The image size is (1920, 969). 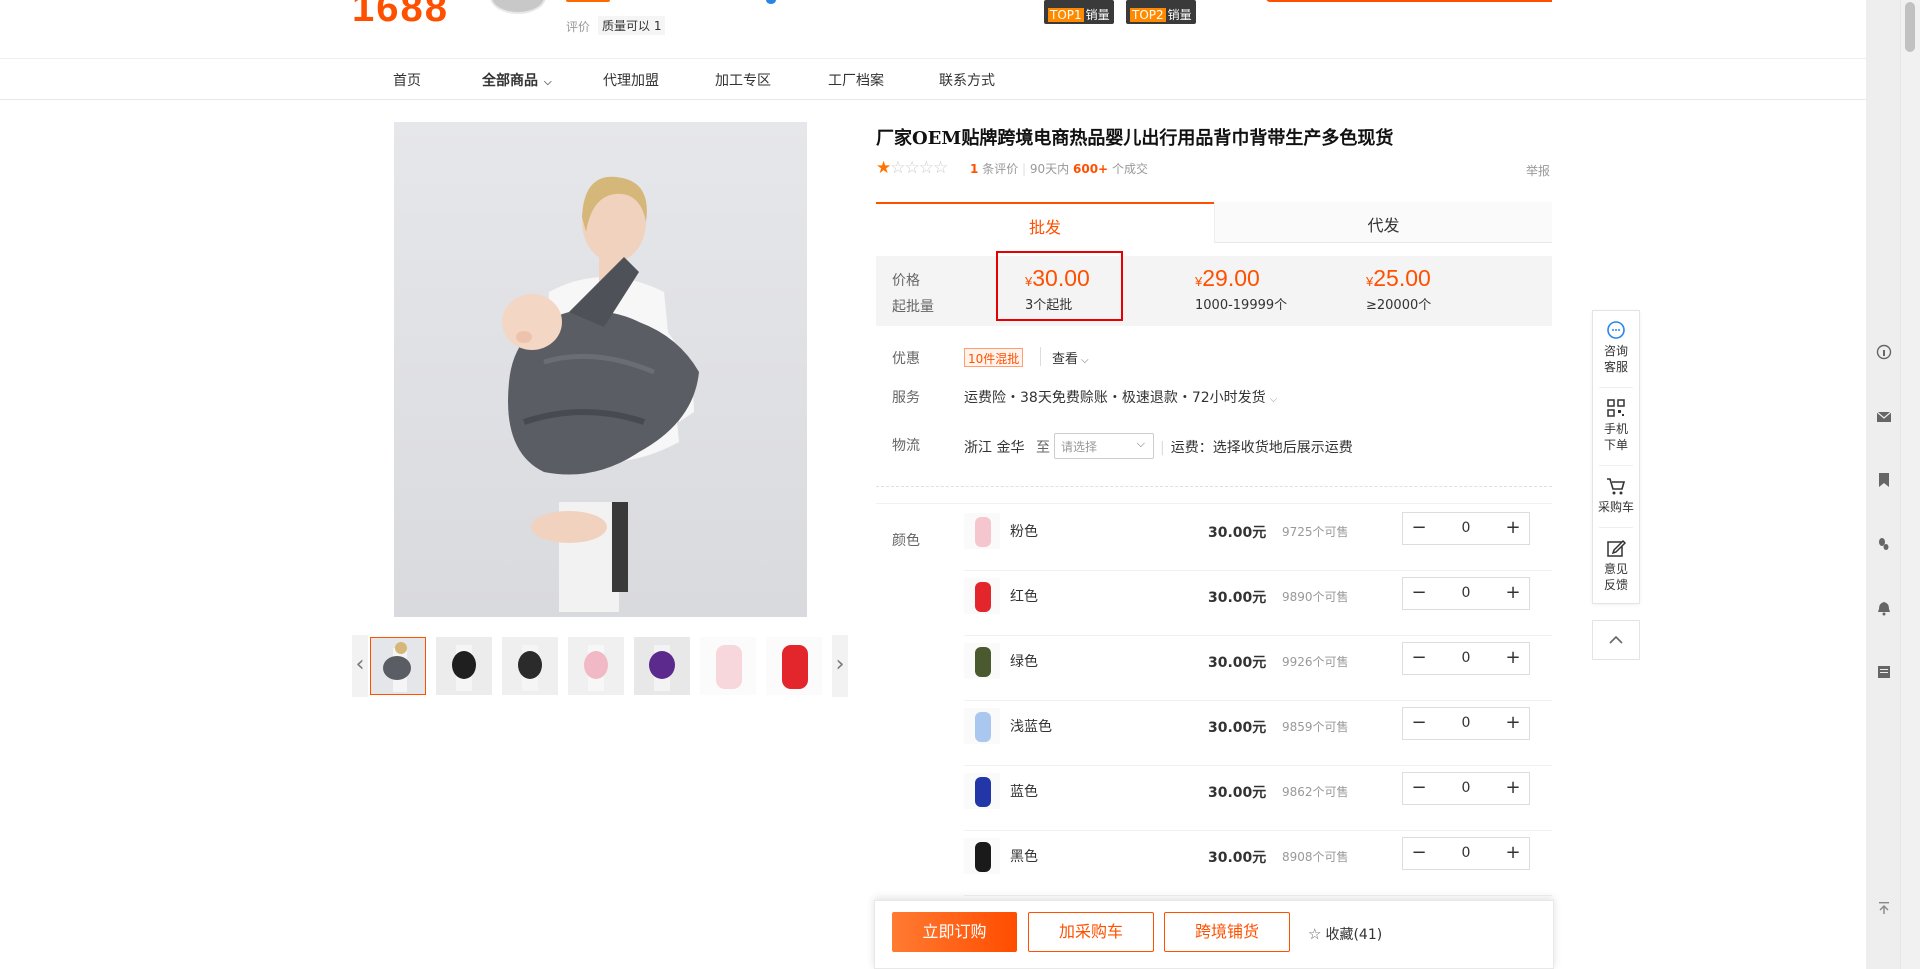 I want to click on nav-all-products: 全部商品 ⌵, so click(x=517, y=80).